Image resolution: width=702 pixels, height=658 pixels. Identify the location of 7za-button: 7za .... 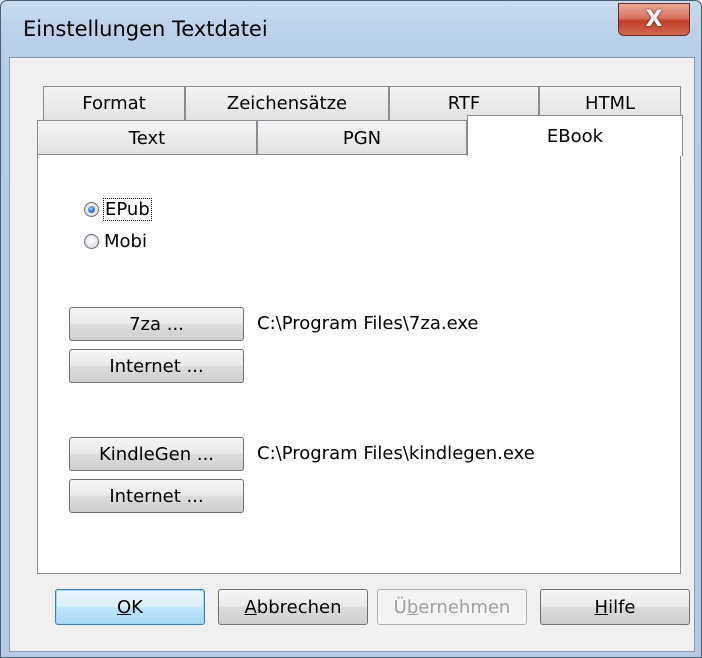
(156, 324).